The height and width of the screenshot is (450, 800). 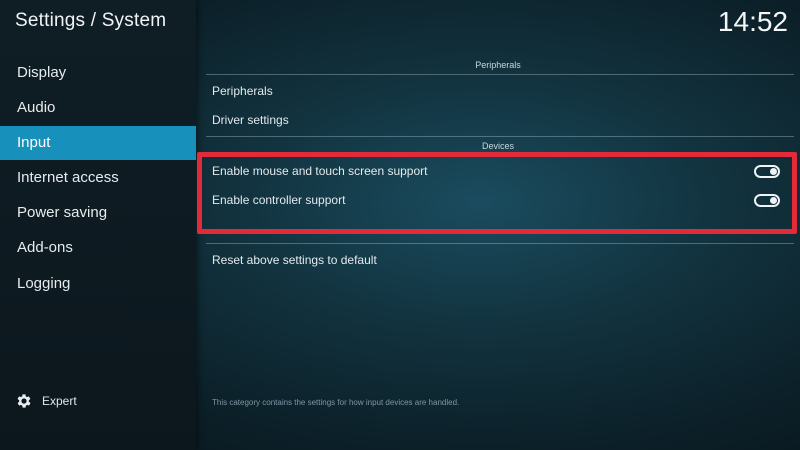 What do you see at coordinates (242, 91) in the screenshot?
I see `setting-label: Peripherals` at bounding box center [242, 91].